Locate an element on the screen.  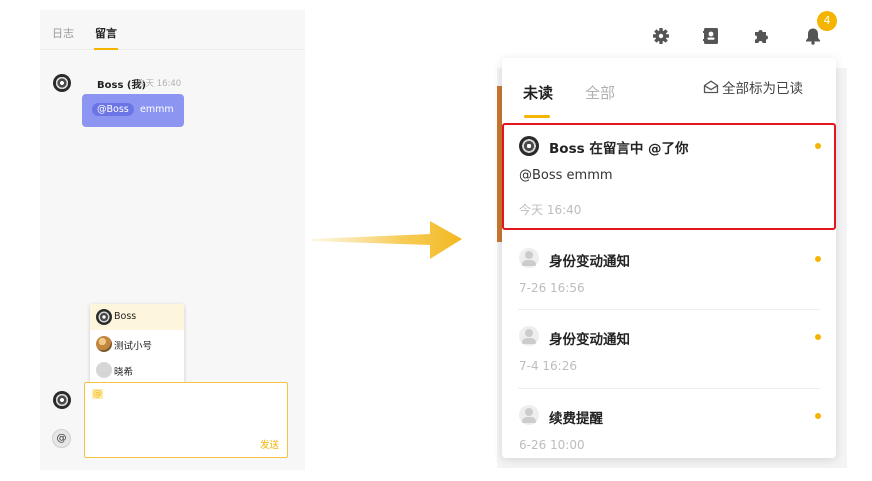
message-input: @ 发送 is located at coordinates (186, 420).